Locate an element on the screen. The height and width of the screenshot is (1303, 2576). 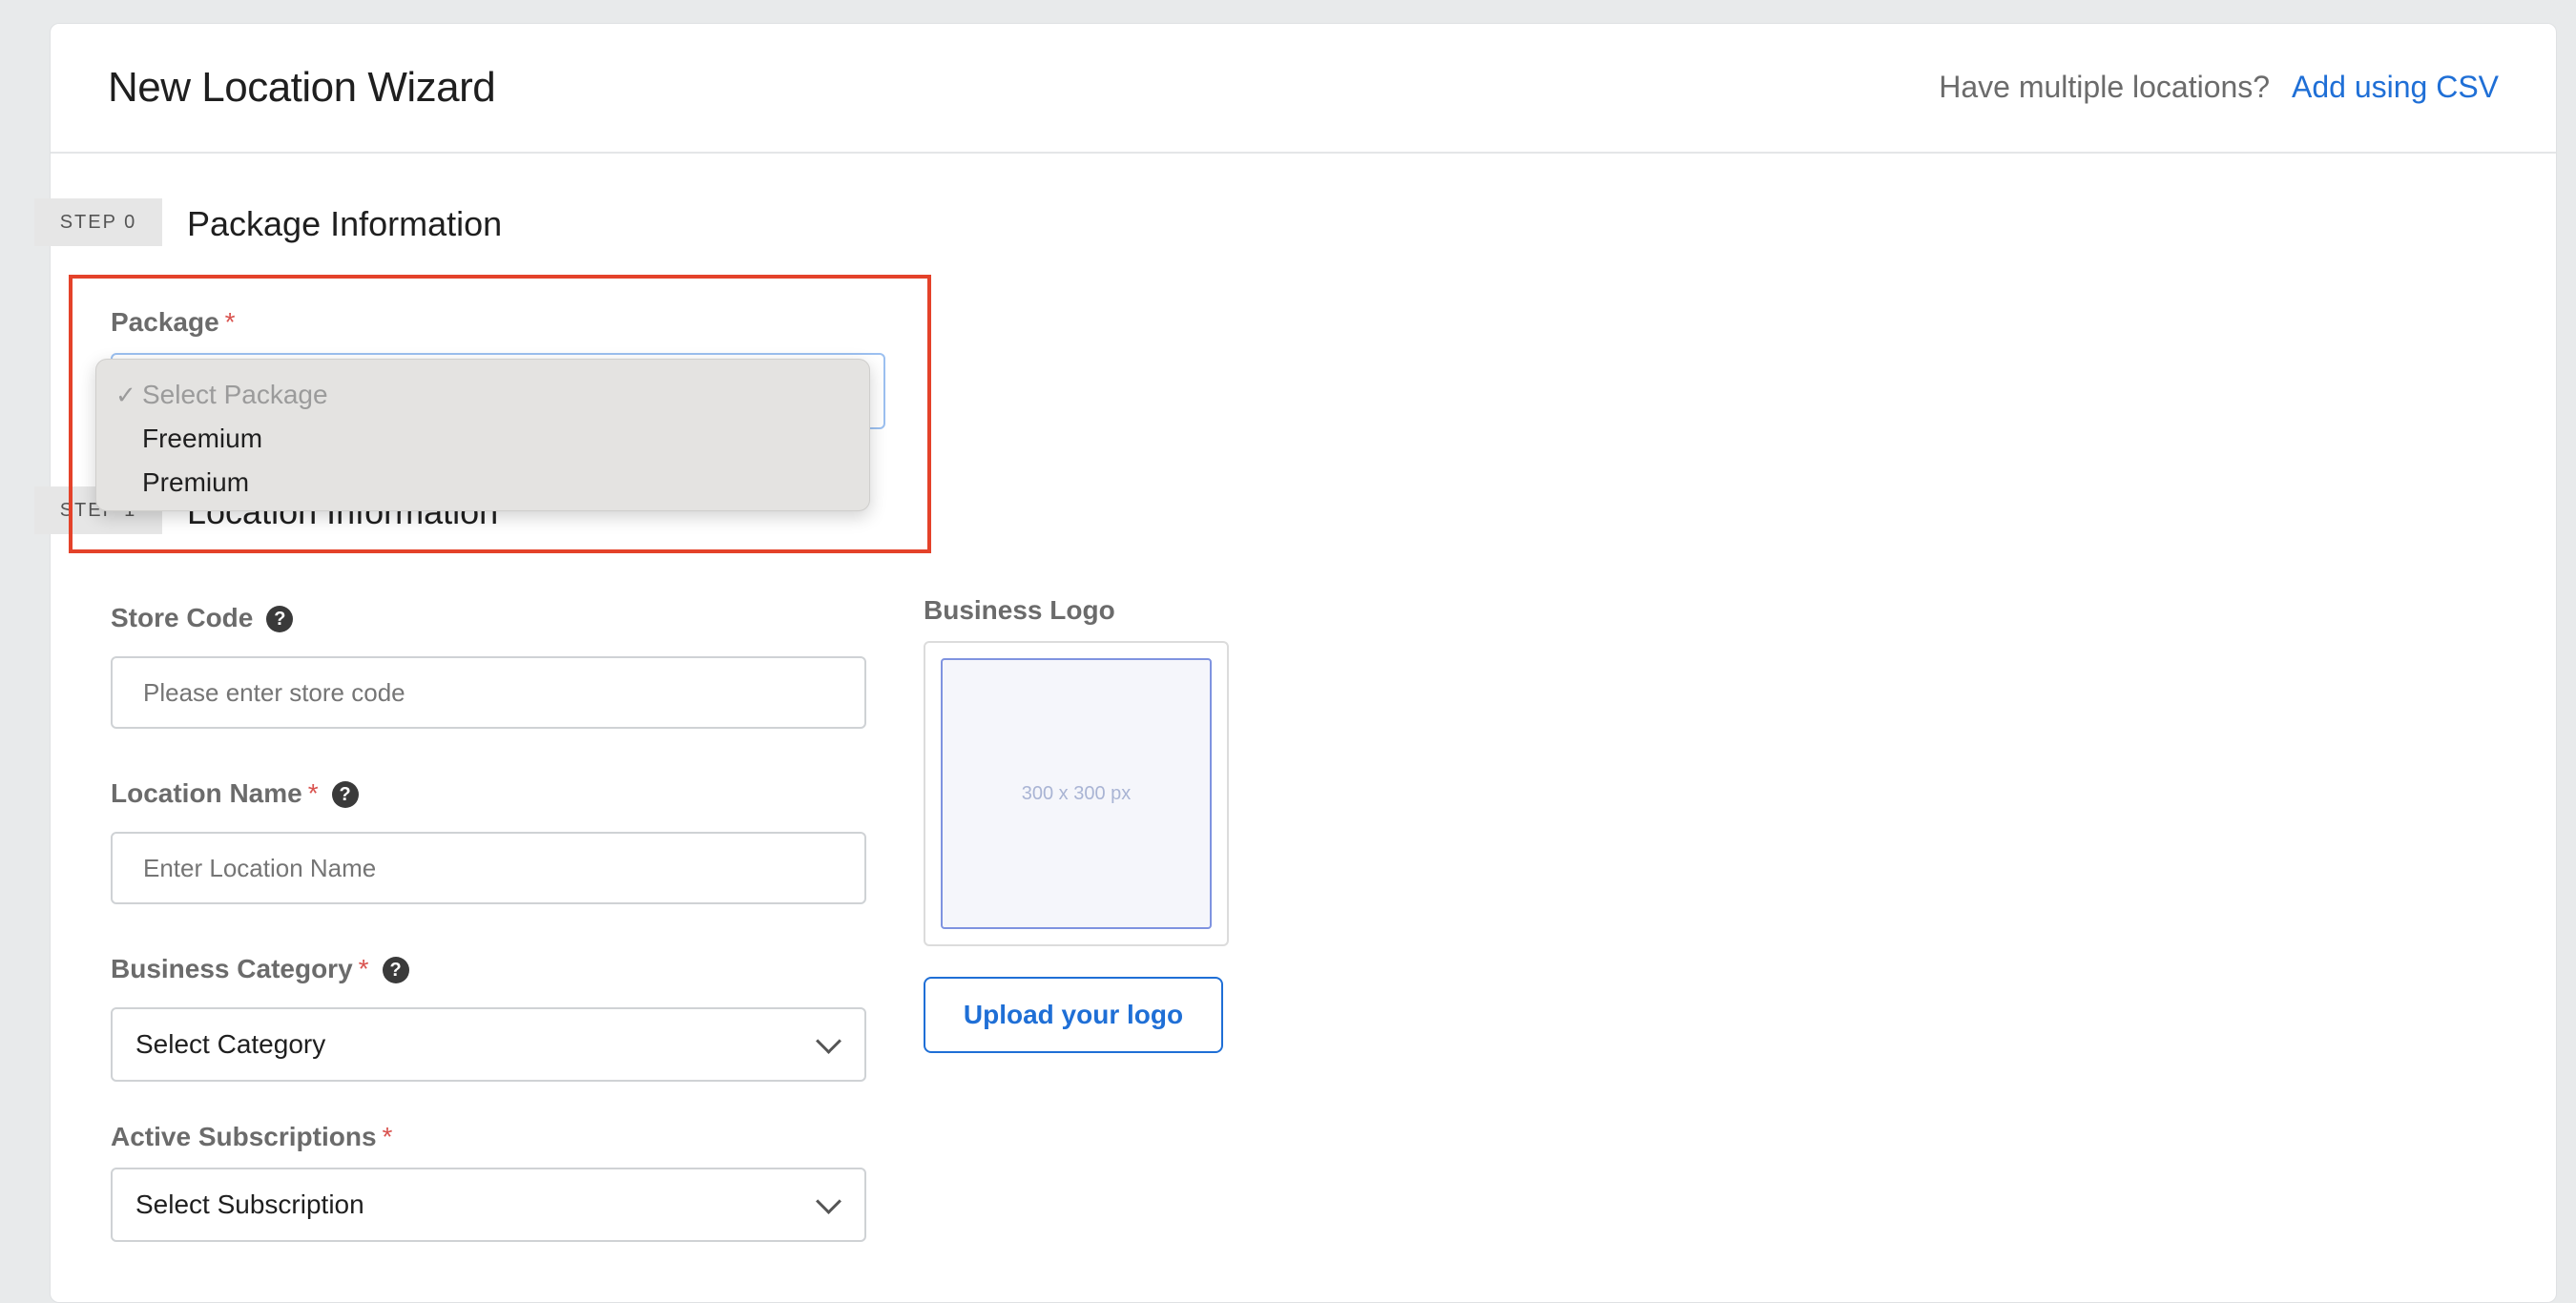
business-category-label-text: Business Category is located at coordinates (232, 968).